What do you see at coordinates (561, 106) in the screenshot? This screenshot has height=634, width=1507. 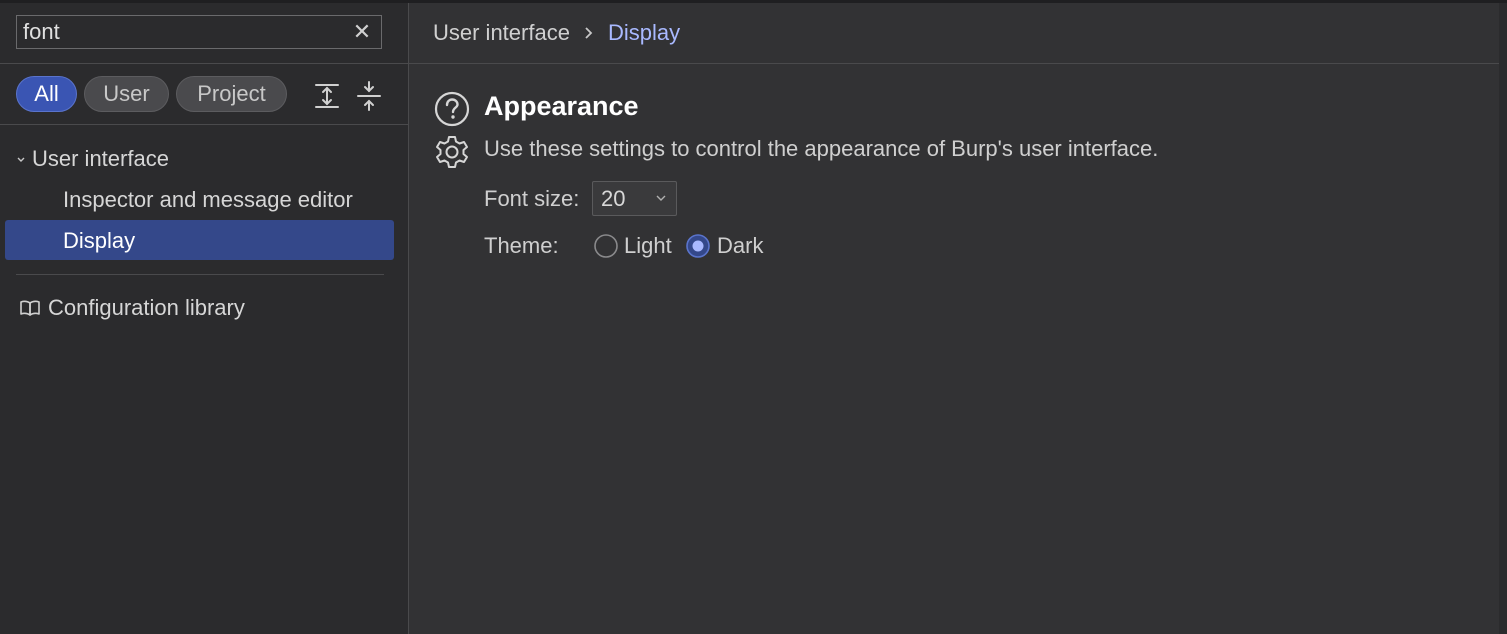 I see `section-title: Appearance` at bounding box center [561, 106].